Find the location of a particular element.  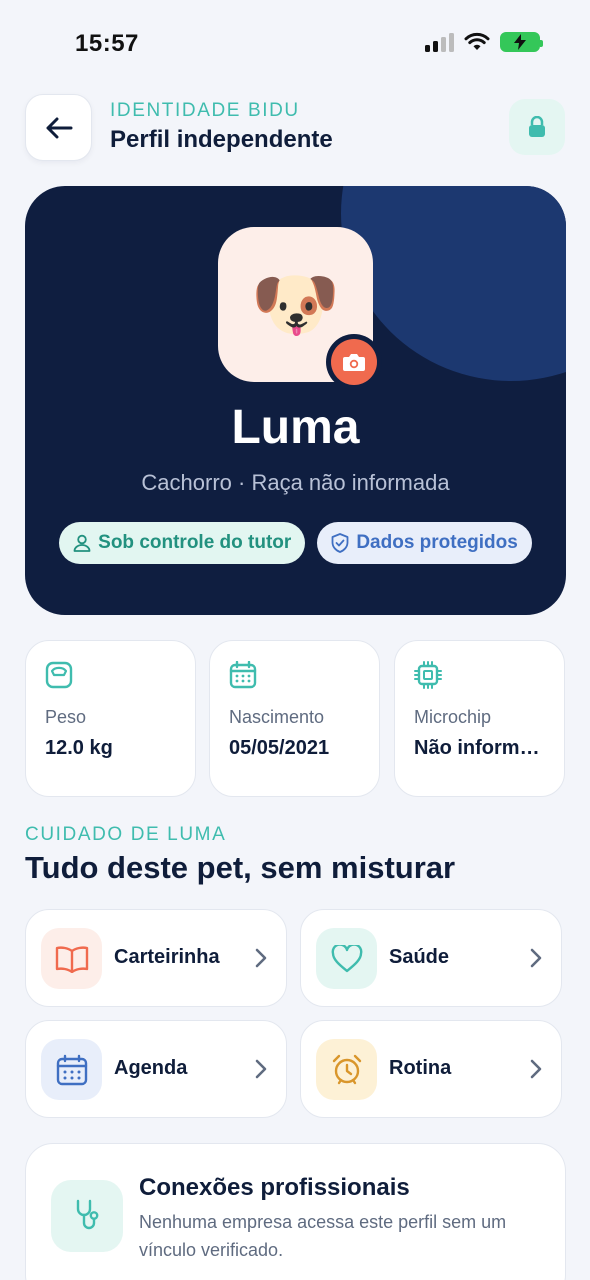

pet-name: Luma is located at coordinates (295, 427).